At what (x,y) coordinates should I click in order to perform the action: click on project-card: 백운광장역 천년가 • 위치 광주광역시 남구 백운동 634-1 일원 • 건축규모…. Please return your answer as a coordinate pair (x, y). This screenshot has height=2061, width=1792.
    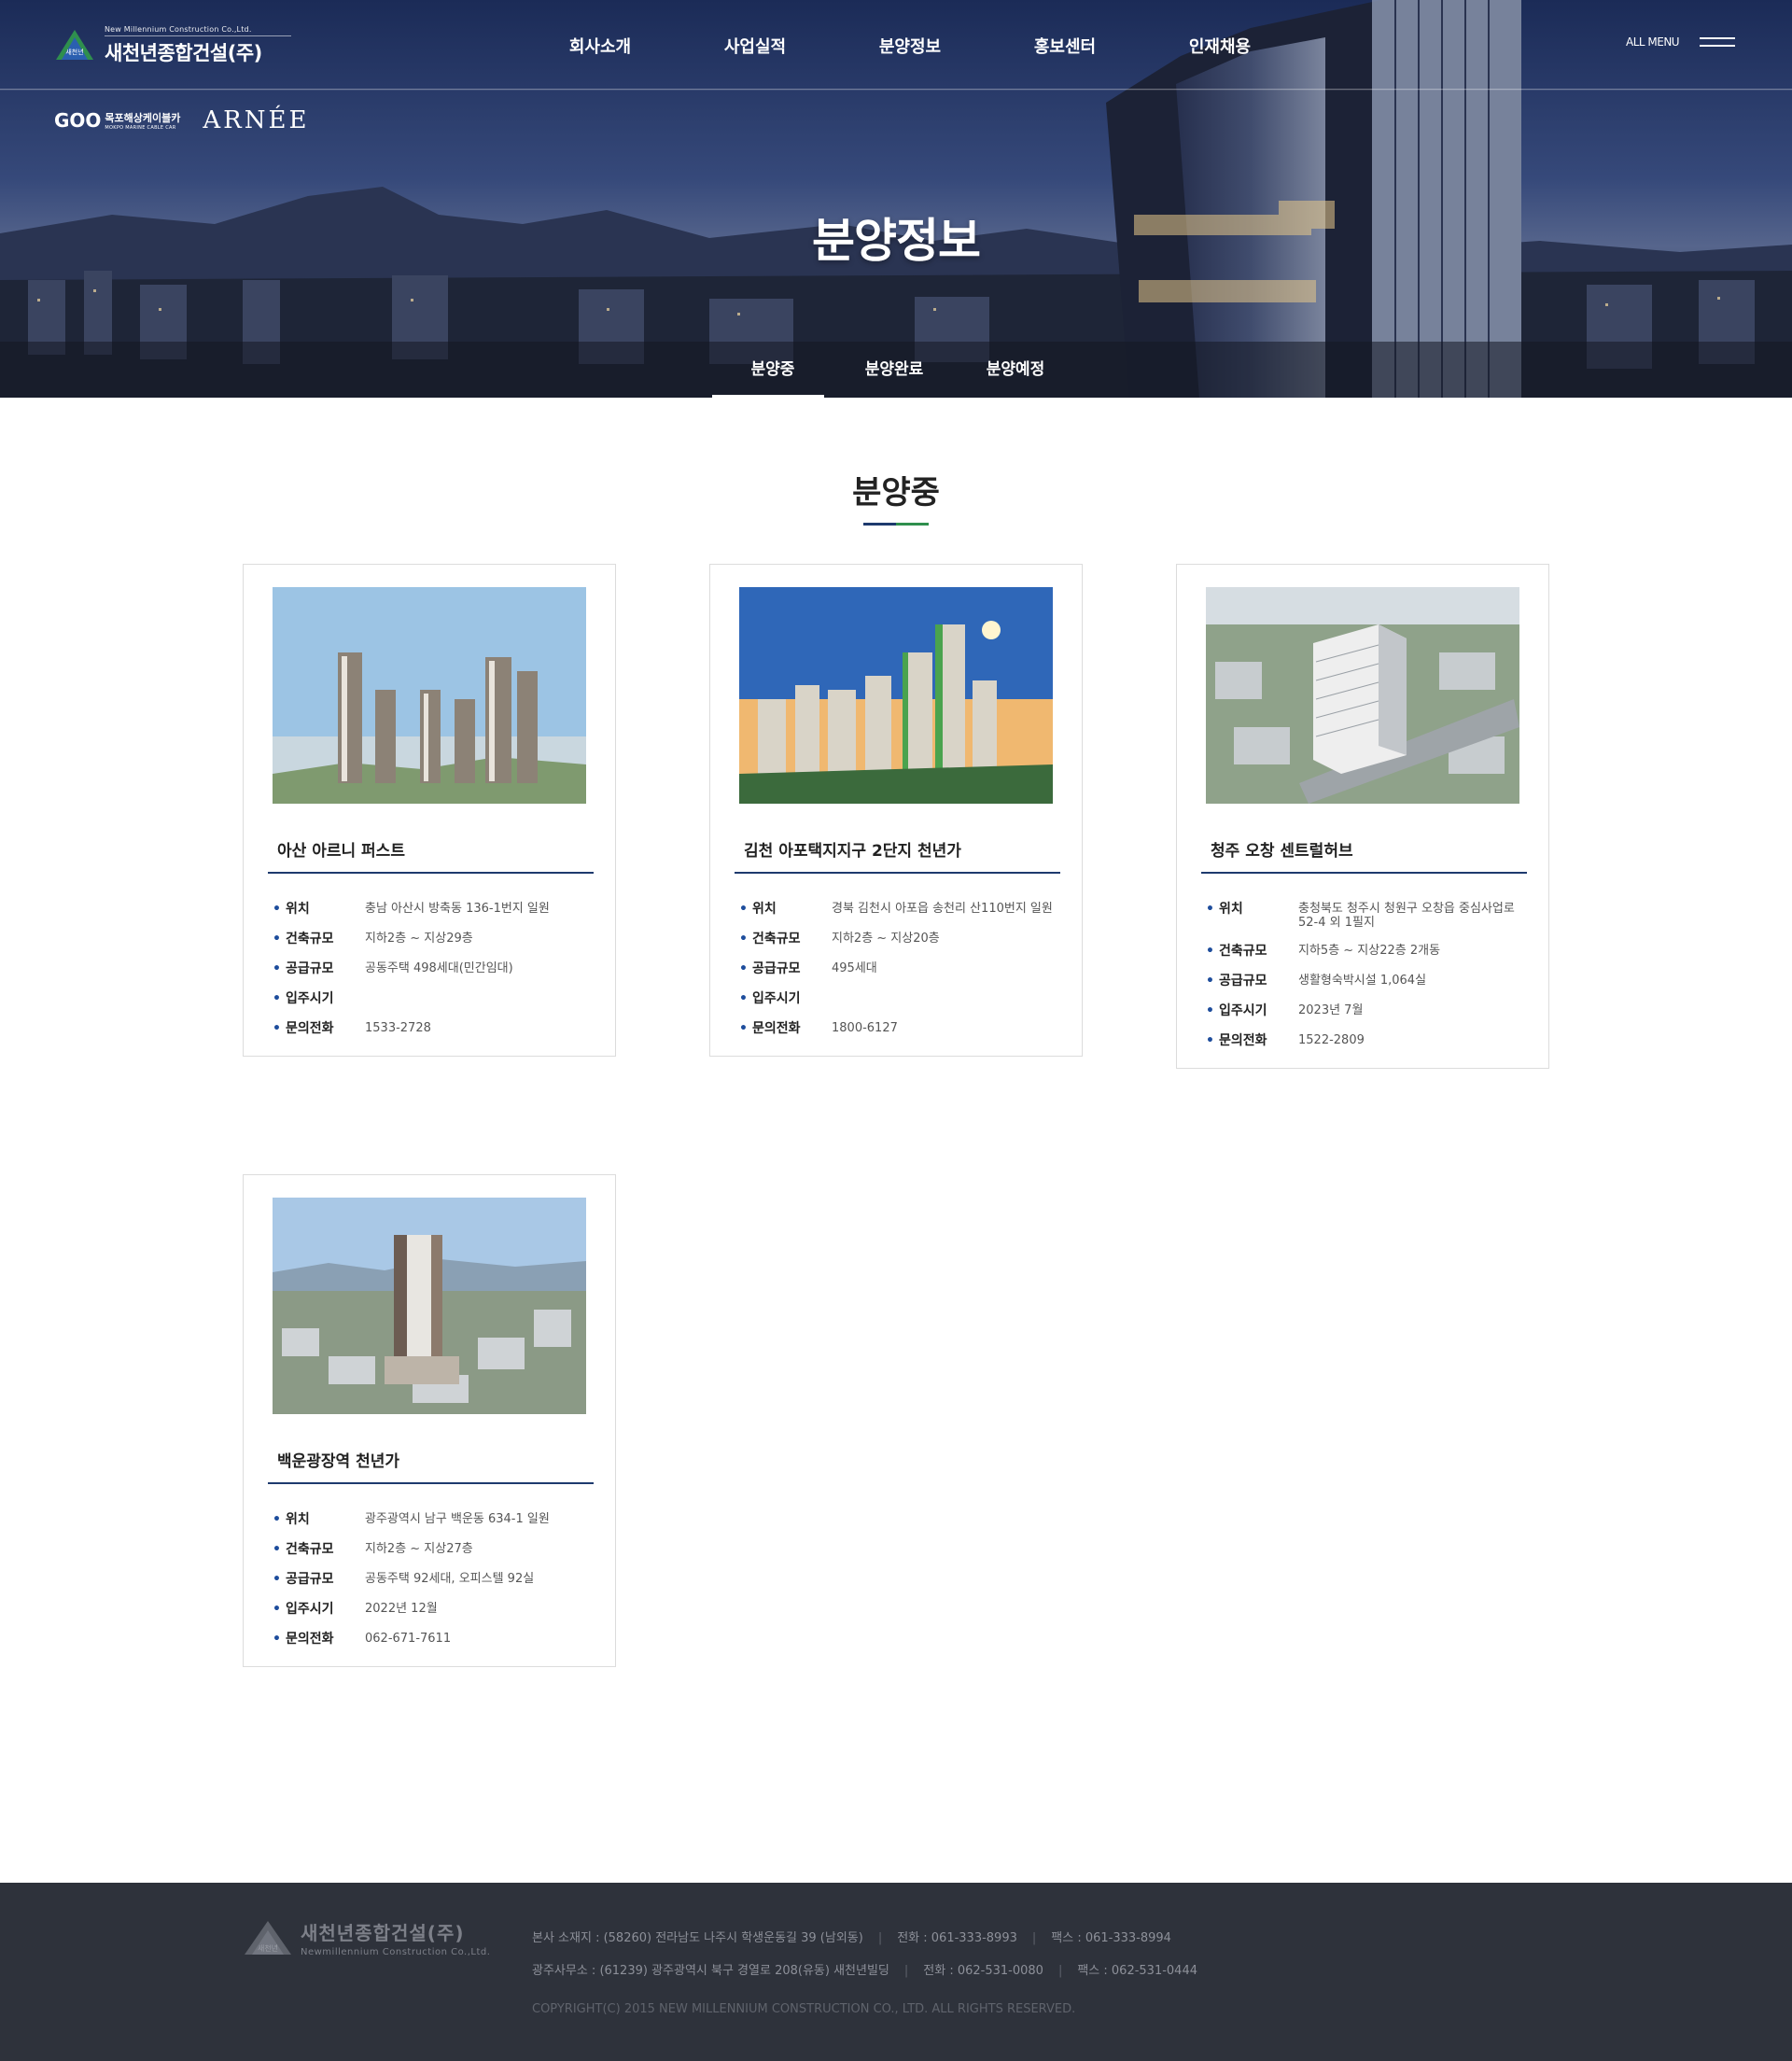
    Looking at the image, I should click on (429, 1420).